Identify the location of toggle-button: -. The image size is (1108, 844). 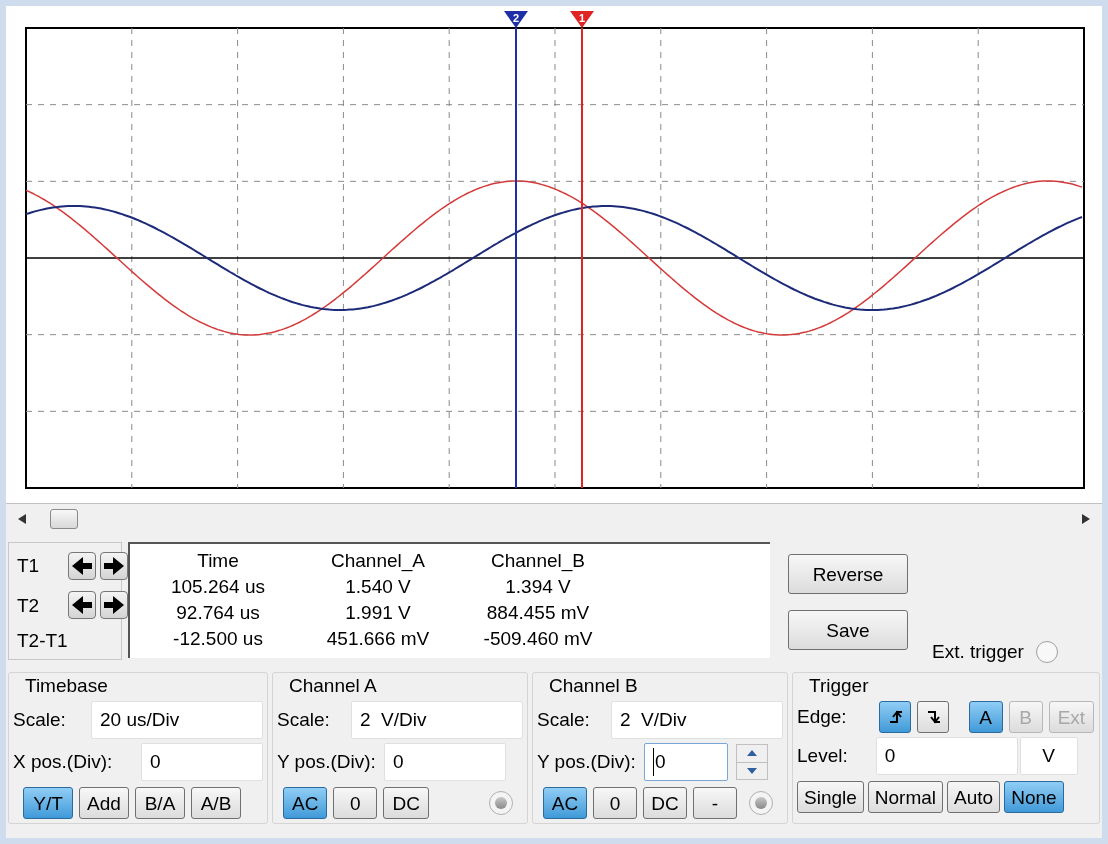
(715, 803).